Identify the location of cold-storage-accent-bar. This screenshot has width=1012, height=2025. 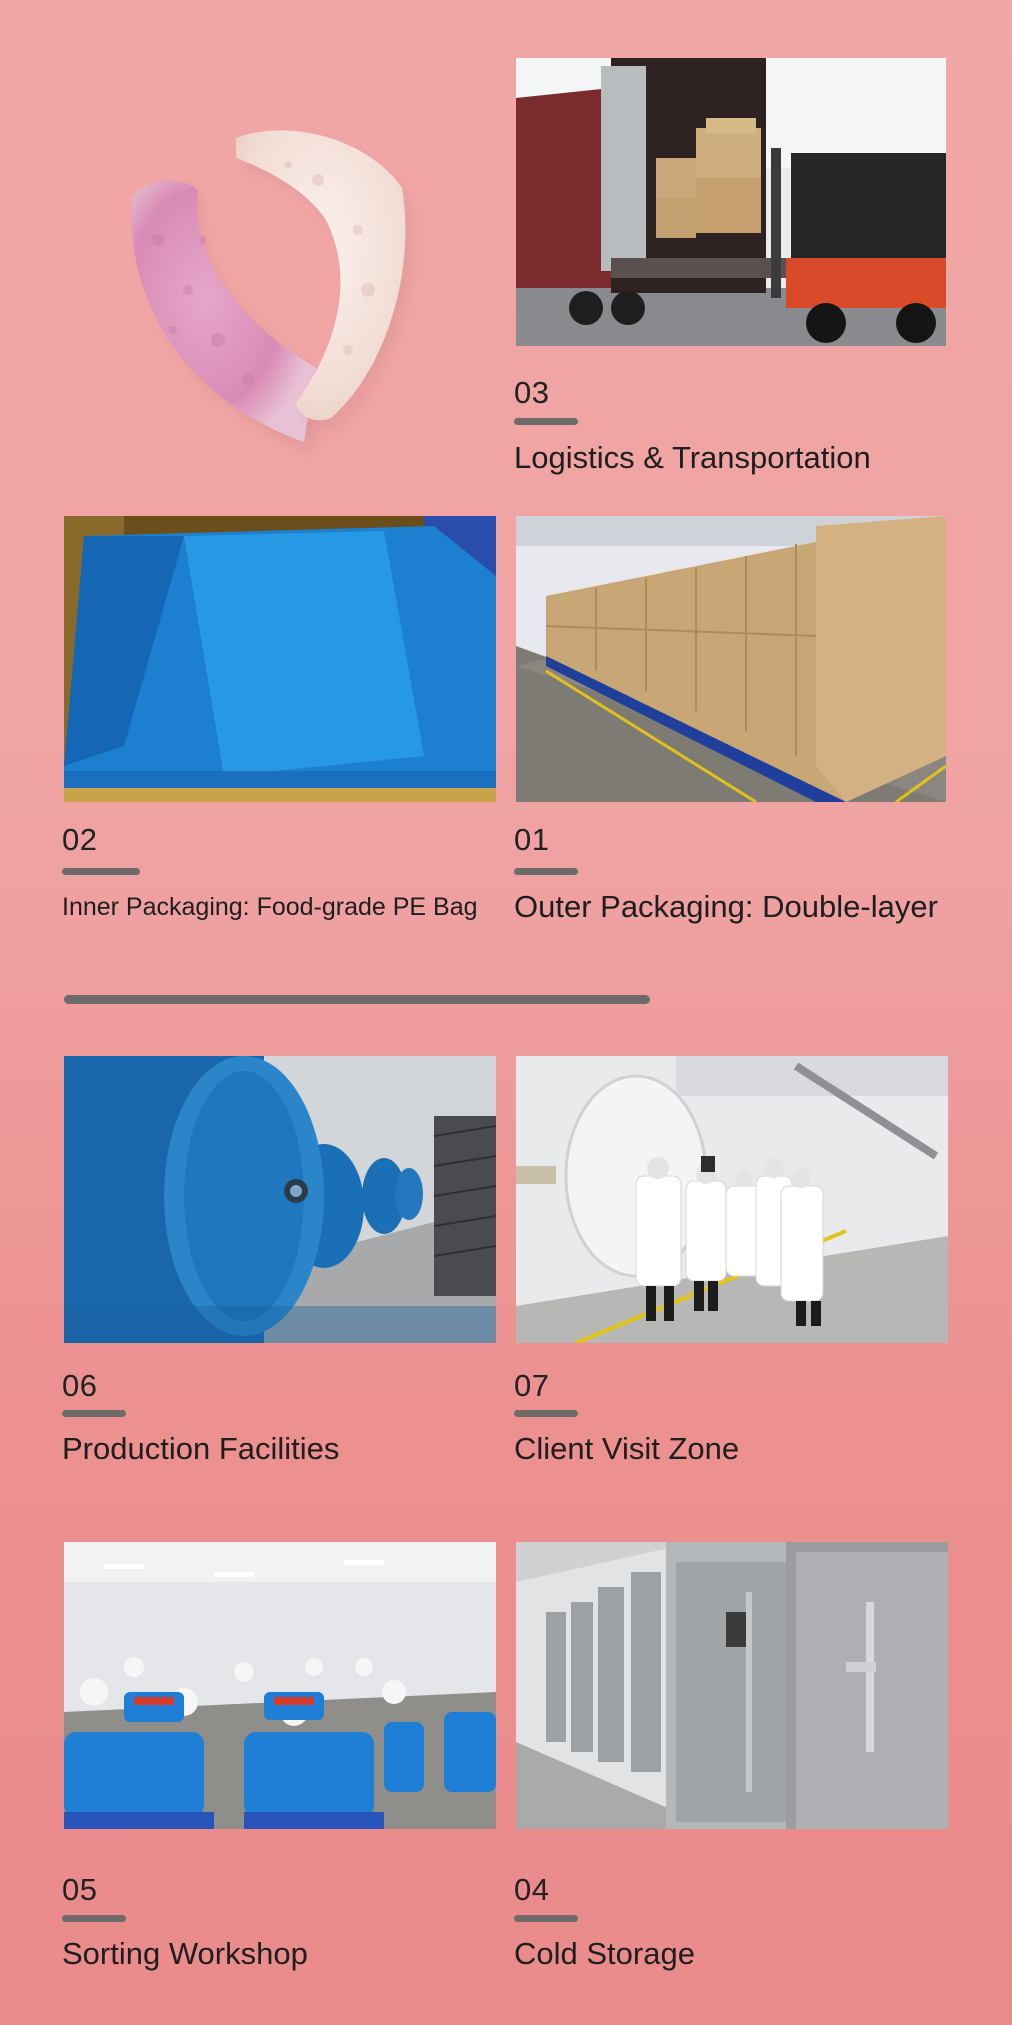
(546, 1918).